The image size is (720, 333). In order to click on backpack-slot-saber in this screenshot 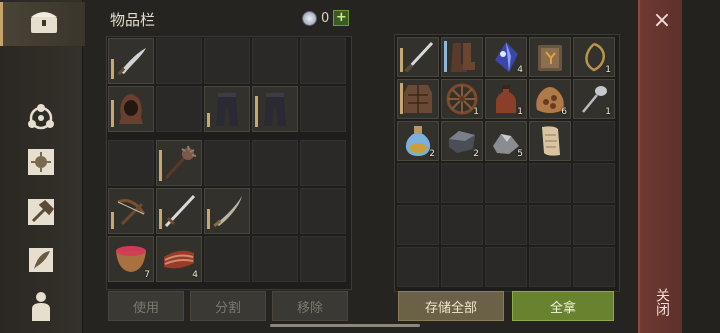, I will do `click(227, 211)`.